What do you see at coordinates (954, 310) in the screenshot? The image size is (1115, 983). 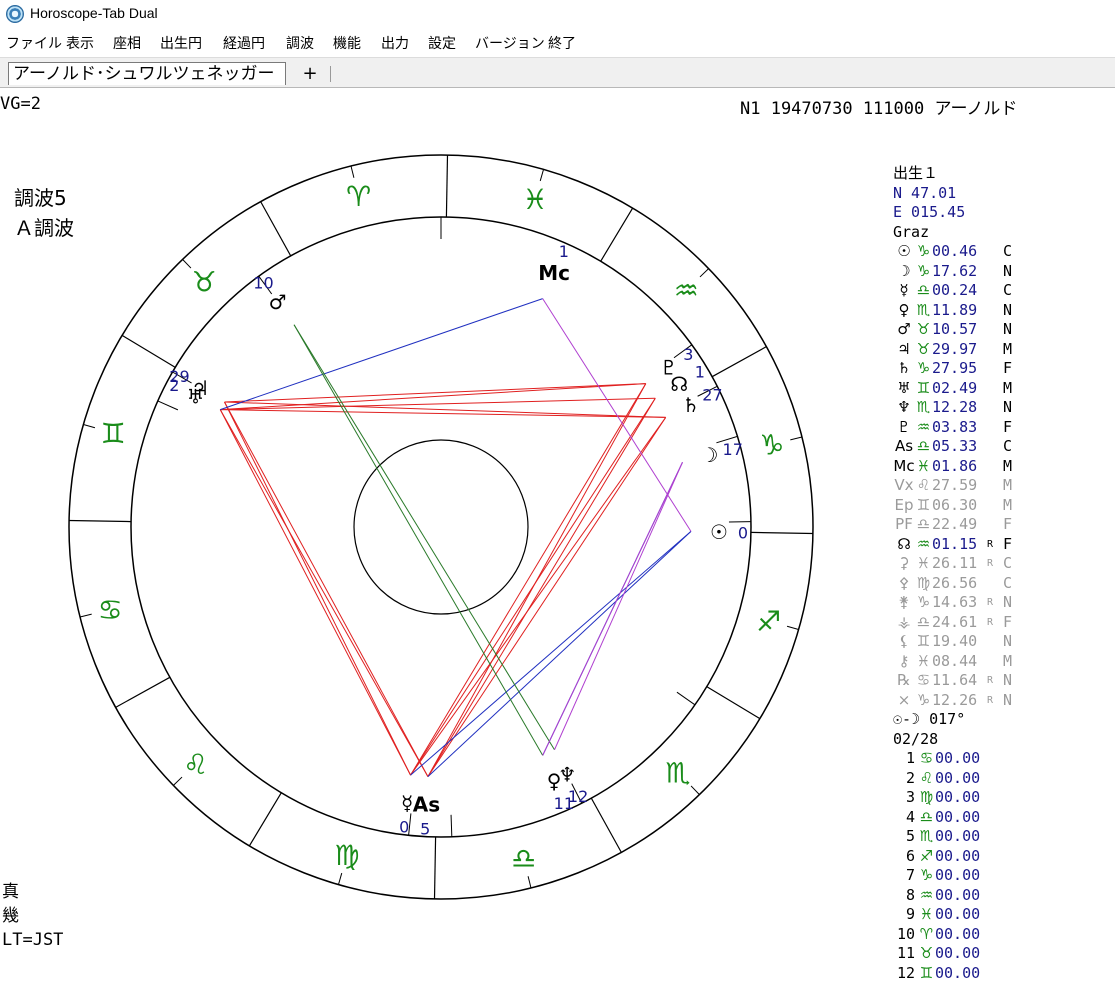 I see `planet-degree: 11.89` at bounding box center [954, 310].